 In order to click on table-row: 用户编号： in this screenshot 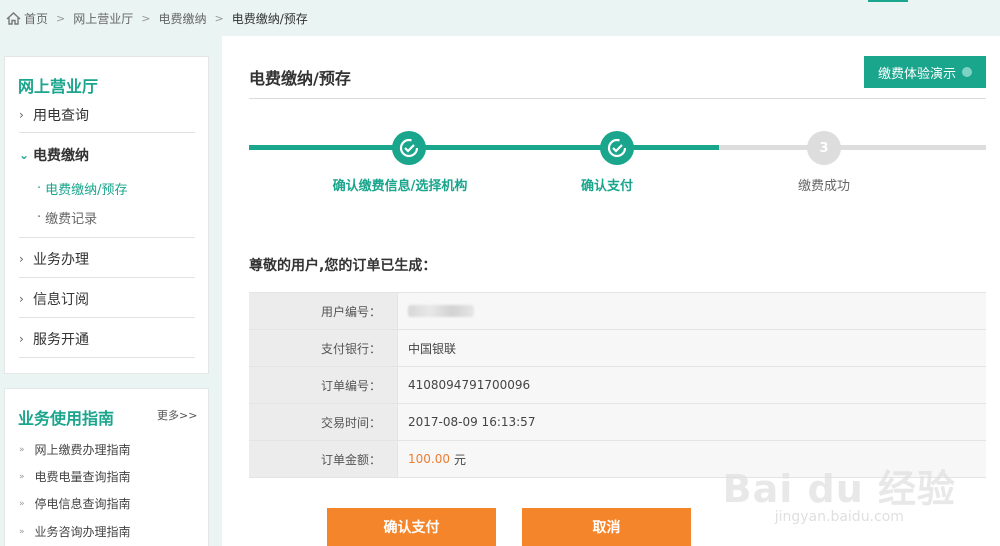, I will do `click(617, 311)`.